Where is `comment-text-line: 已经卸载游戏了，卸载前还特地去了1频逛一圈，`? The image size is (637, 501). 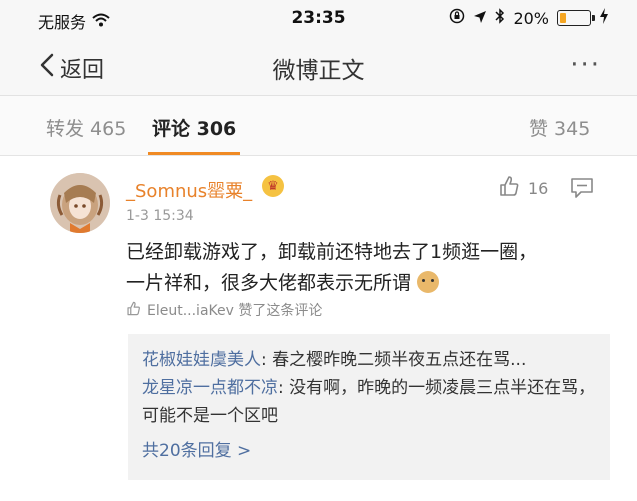
comment-text-line: 已经卸载游戏了，卸载前还特地去了1频逛一圈， is located at coordinates (332, 252).